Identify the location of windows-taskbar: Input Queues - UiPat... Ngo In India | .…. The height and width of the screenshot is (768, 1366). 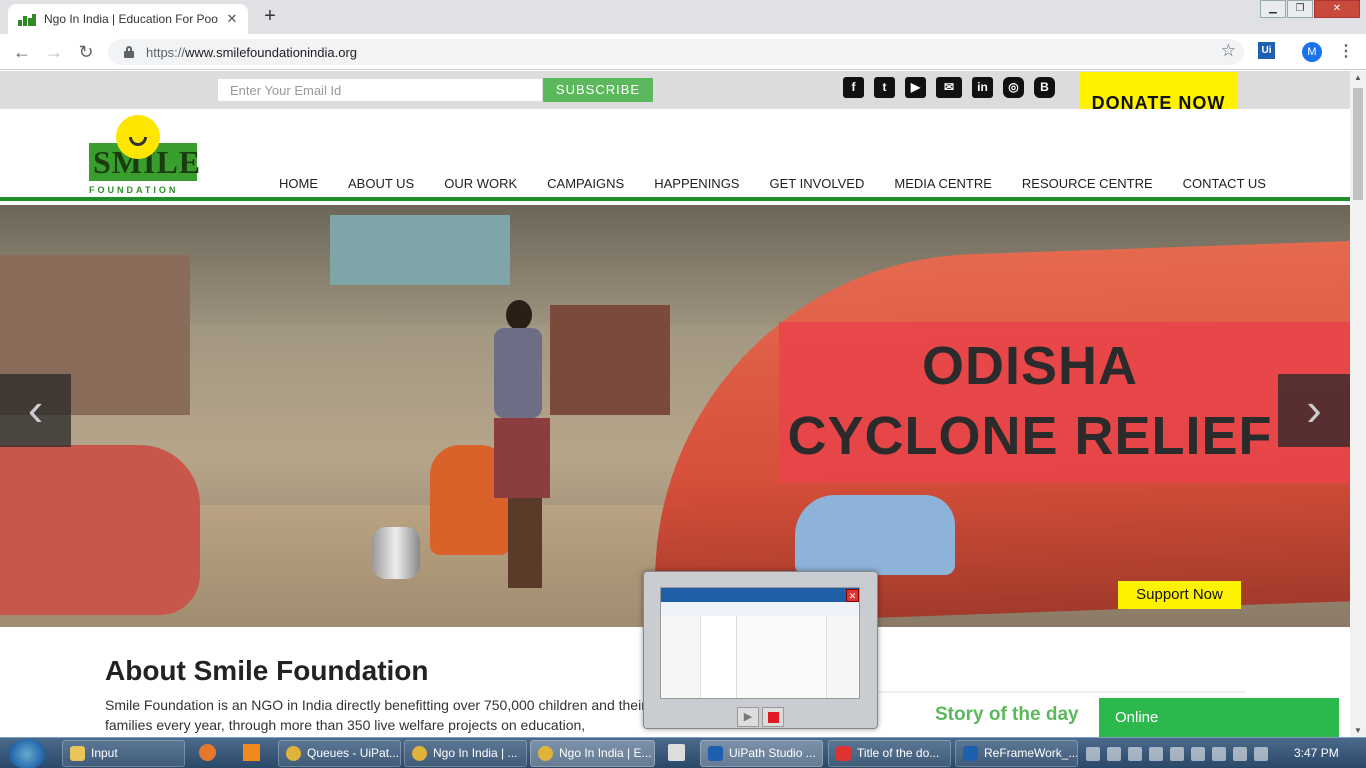
(683, 752).